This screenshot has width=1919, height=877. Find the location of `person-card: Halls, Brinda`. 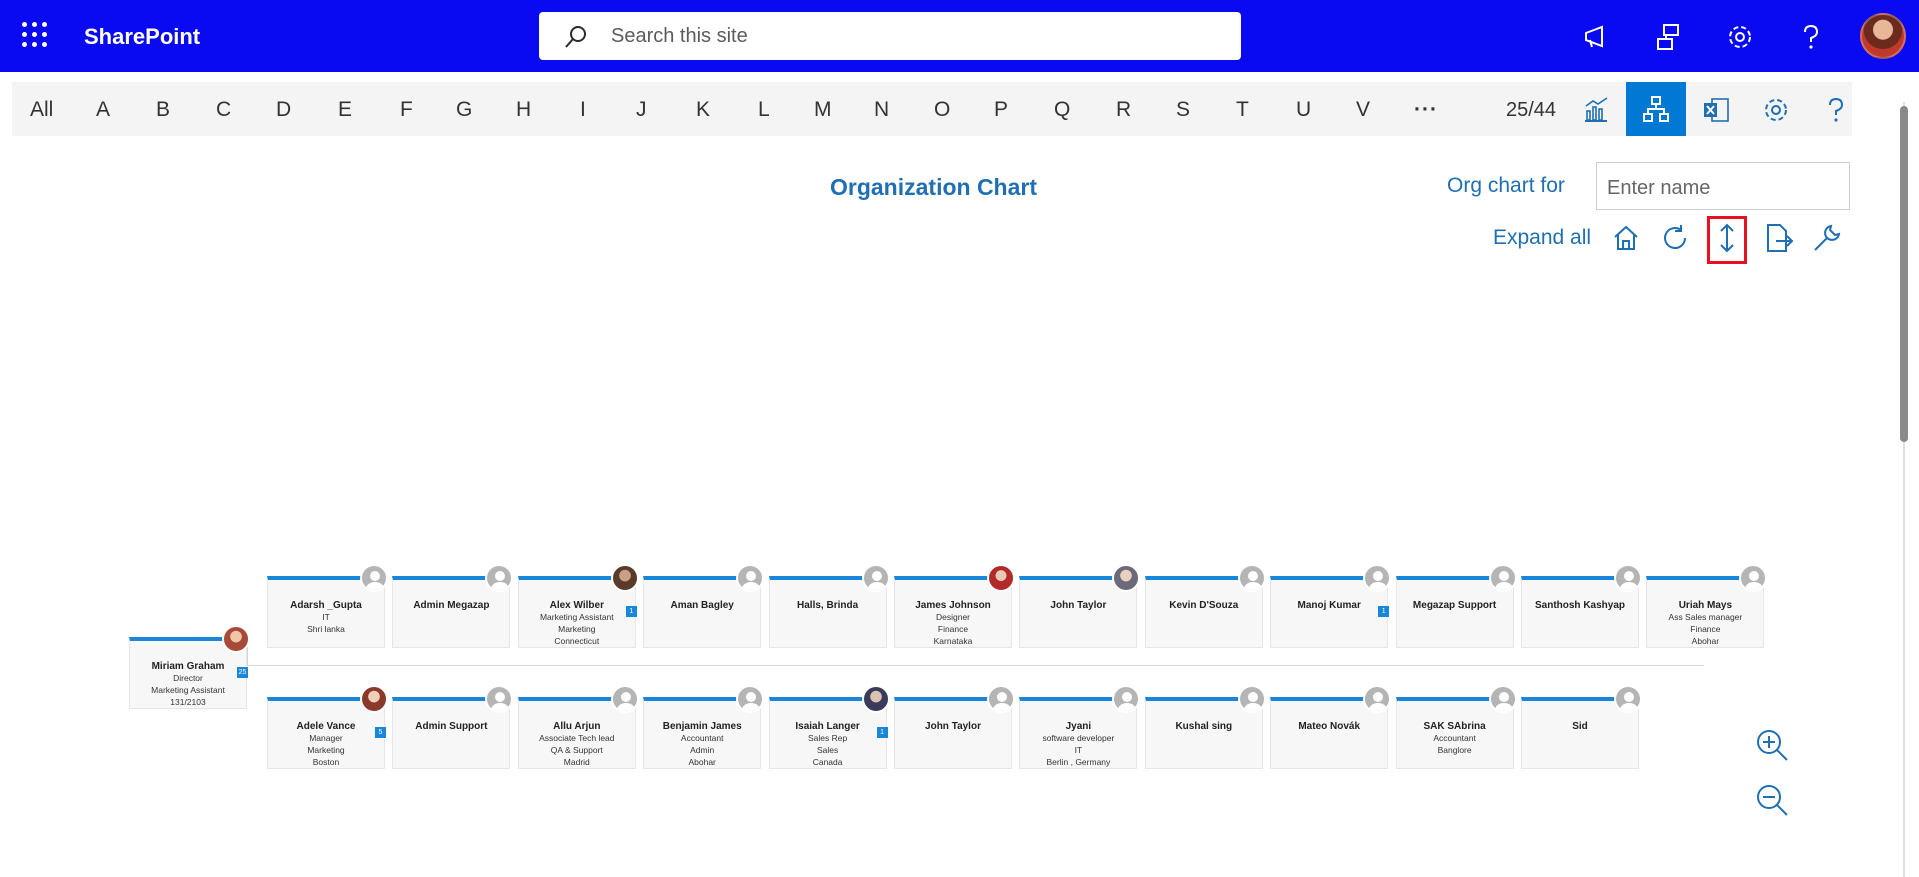

person-card: Halls, Brinda is located at coordinates (829, 606).